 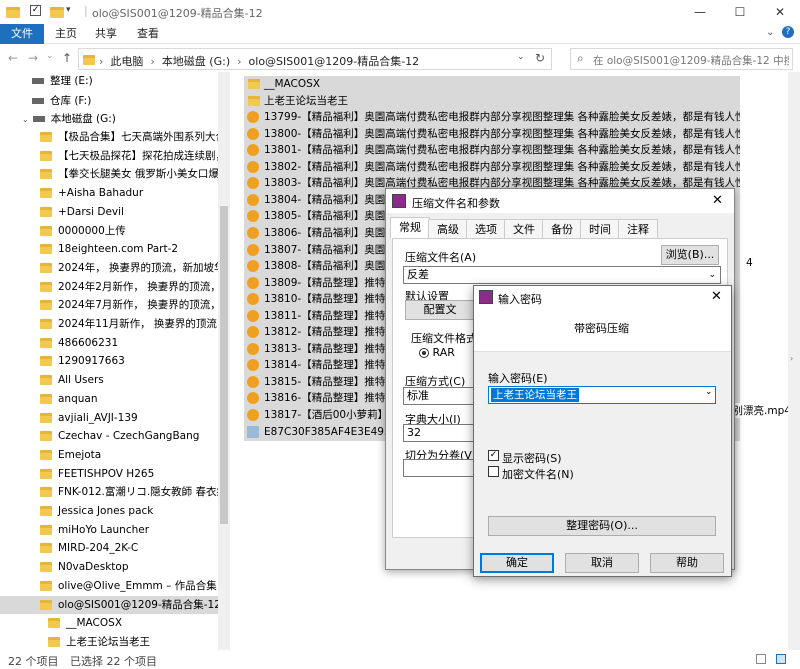 What do you see at coordinates (716, 296) in the screenshot?
I see `password-close-icon: ✕` at bounding box center [716, 296].